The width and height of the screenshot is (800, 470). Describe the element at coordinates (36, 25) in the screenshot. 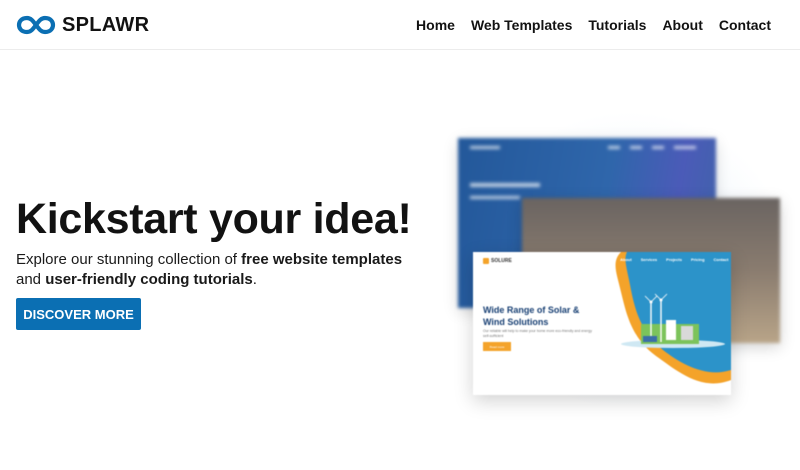

I see `infinity-link-icon` at that location.